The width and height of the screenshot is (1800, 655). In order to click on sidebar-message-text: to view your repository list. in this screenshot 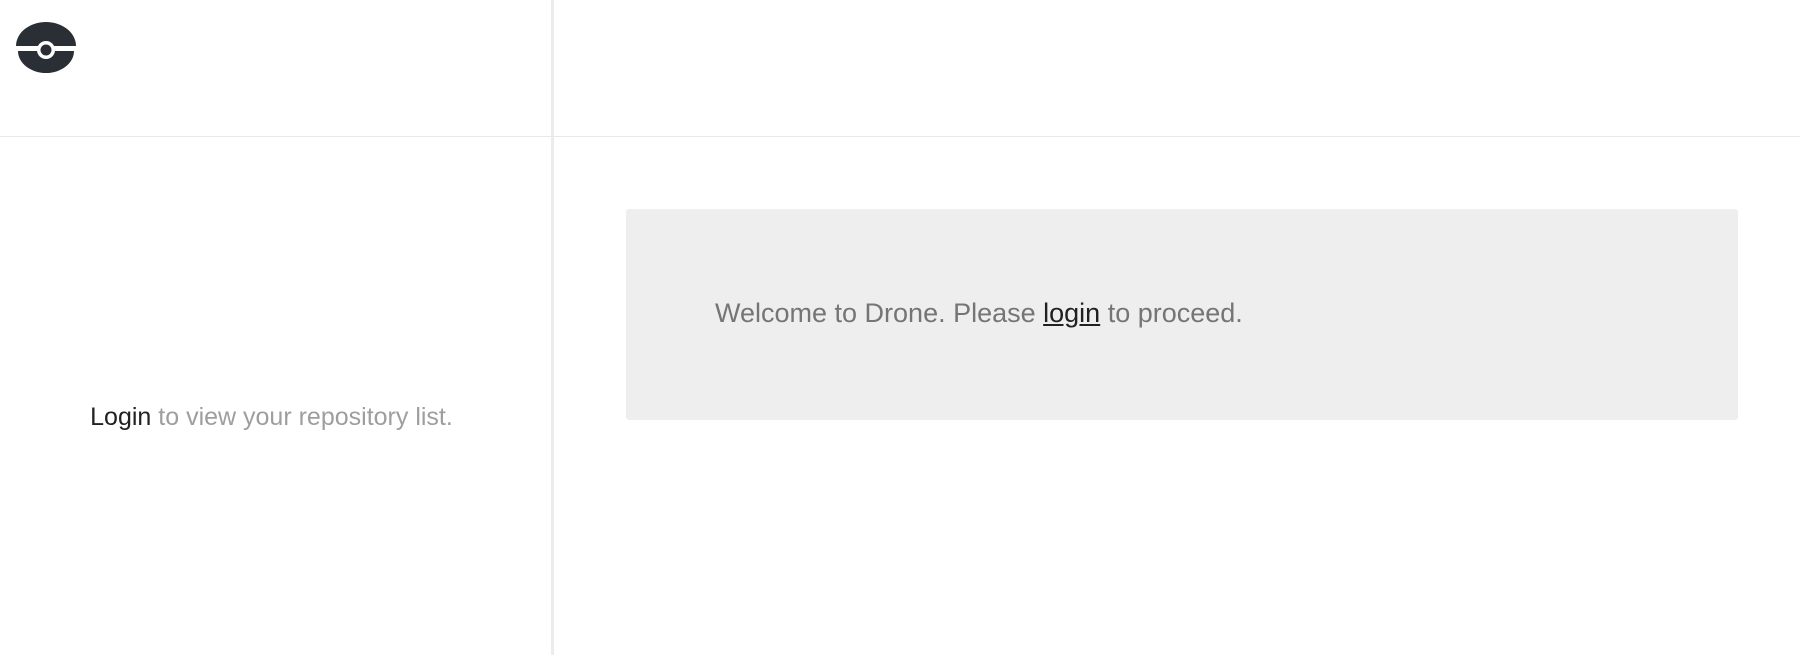, I will do `click(302, 417)`.